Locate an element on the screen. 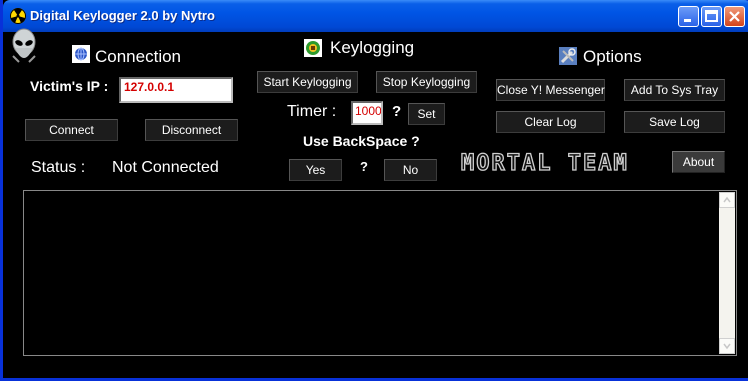 The height and width of the screenshot is (381, 748). close-messenger-button: Close Y! Messenger is located at coordinates (550, 90).